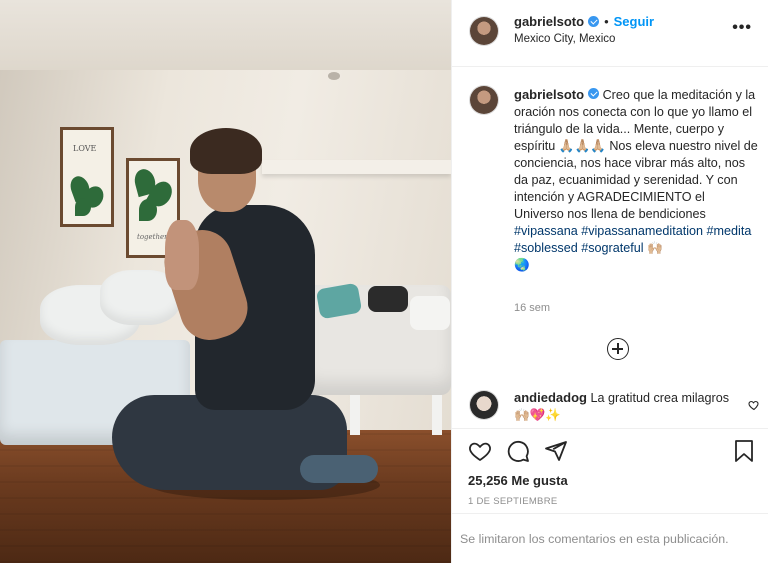 The width and height of the screenshot is (768, 564). What do you see at coordinates (513, 501) in the screenshot?
I see `post-date: 1 DE SEPTIEMBRE` at bounding box center [513, 501].